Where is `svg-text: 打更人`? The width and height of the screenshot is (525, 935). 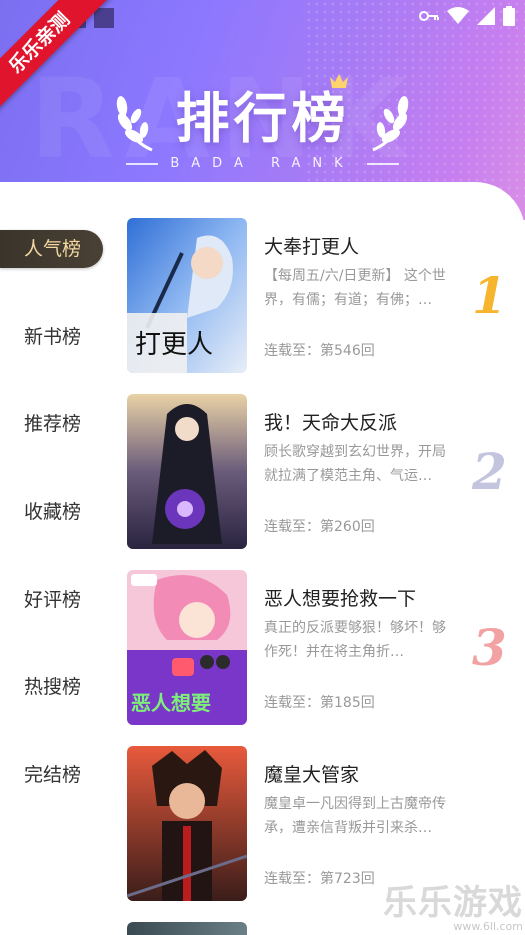 svg-text: 打更人 is located at coordinates (174, 345).